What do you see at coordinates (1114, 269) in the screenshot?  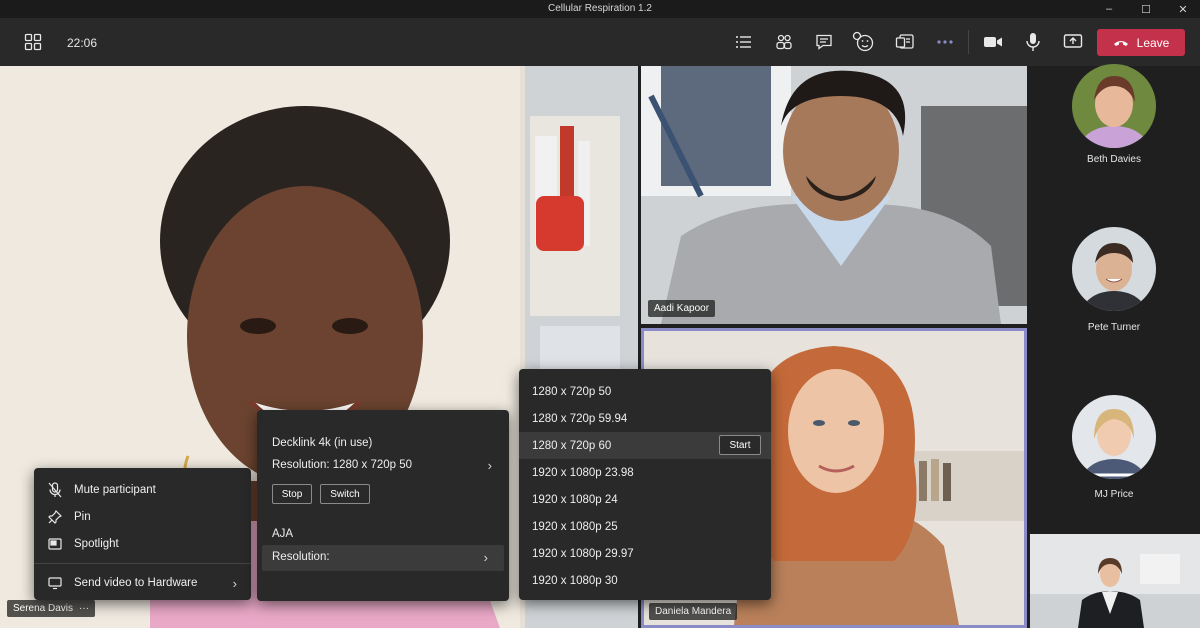 I see `avatar-pete-turner` at bounding box center [1114, 269].